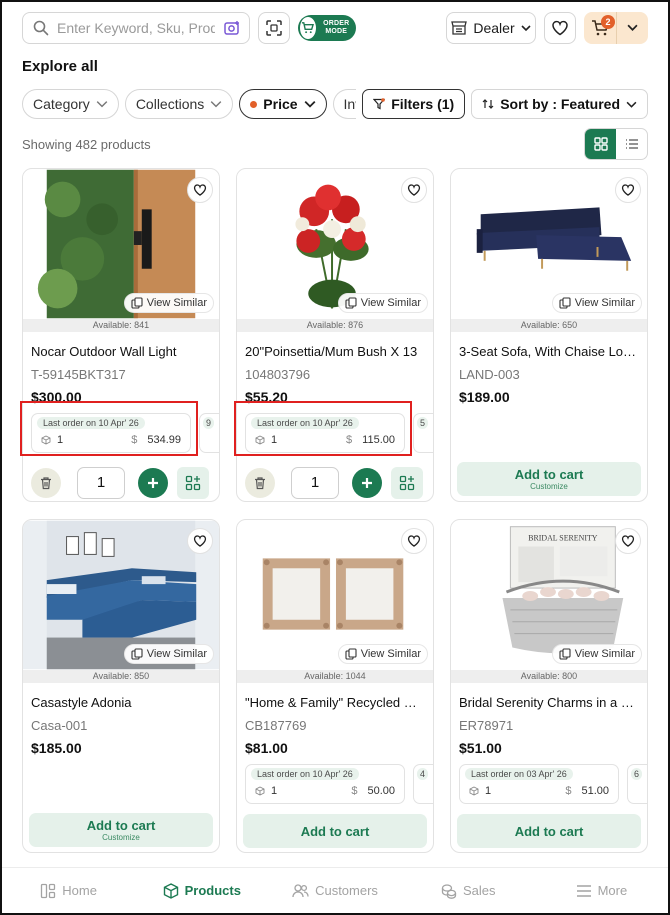 This screenshot has height=915, width=670. Describe the element at coordinates (121, 702) in the screenshot. I see `product-name: Casastyle Adonia` at that location.